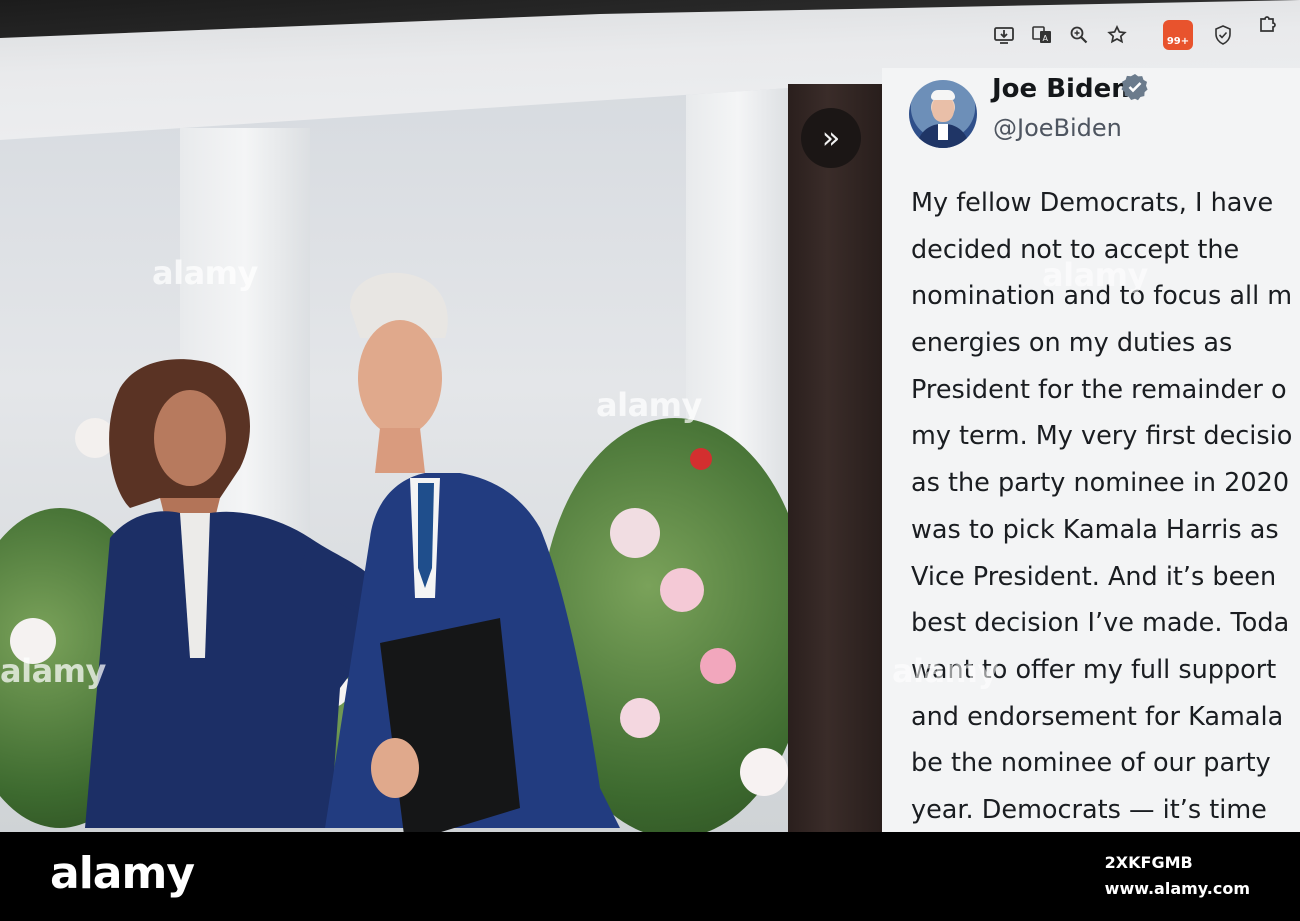  I want to click on tweet-author-name: Joe Biden, so click(1061, 89).